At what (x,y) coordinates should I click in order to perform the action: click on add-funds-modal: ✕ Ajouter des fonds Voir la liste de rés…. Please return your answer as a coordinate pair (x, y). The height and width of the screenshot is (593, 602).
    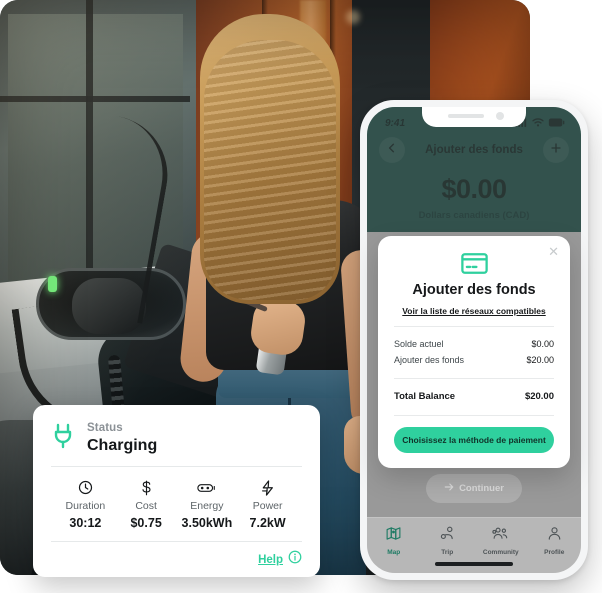
    Looking at the image, I should click on (474, 352).